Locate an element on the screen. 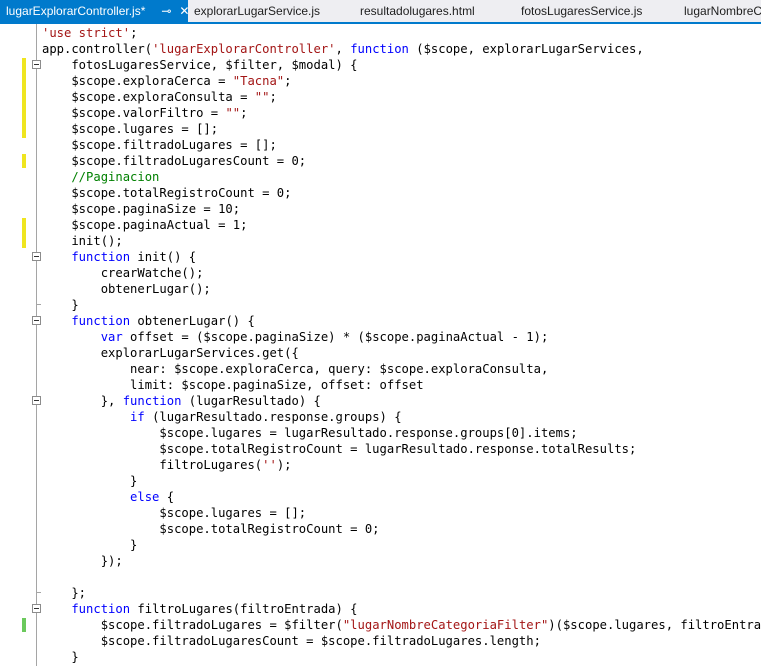  code-token: $scope.exploraConsulta = is located at coordinates (148, 97).